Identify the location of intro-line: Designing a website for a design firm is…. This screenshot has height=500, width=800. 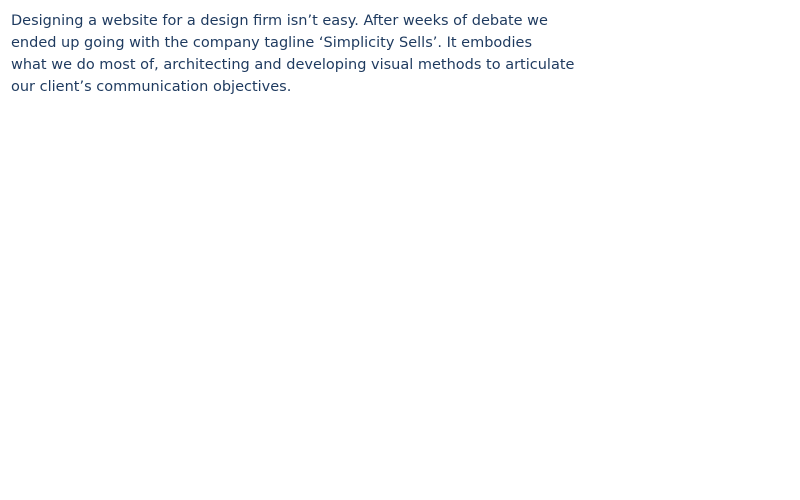
(279, 21).